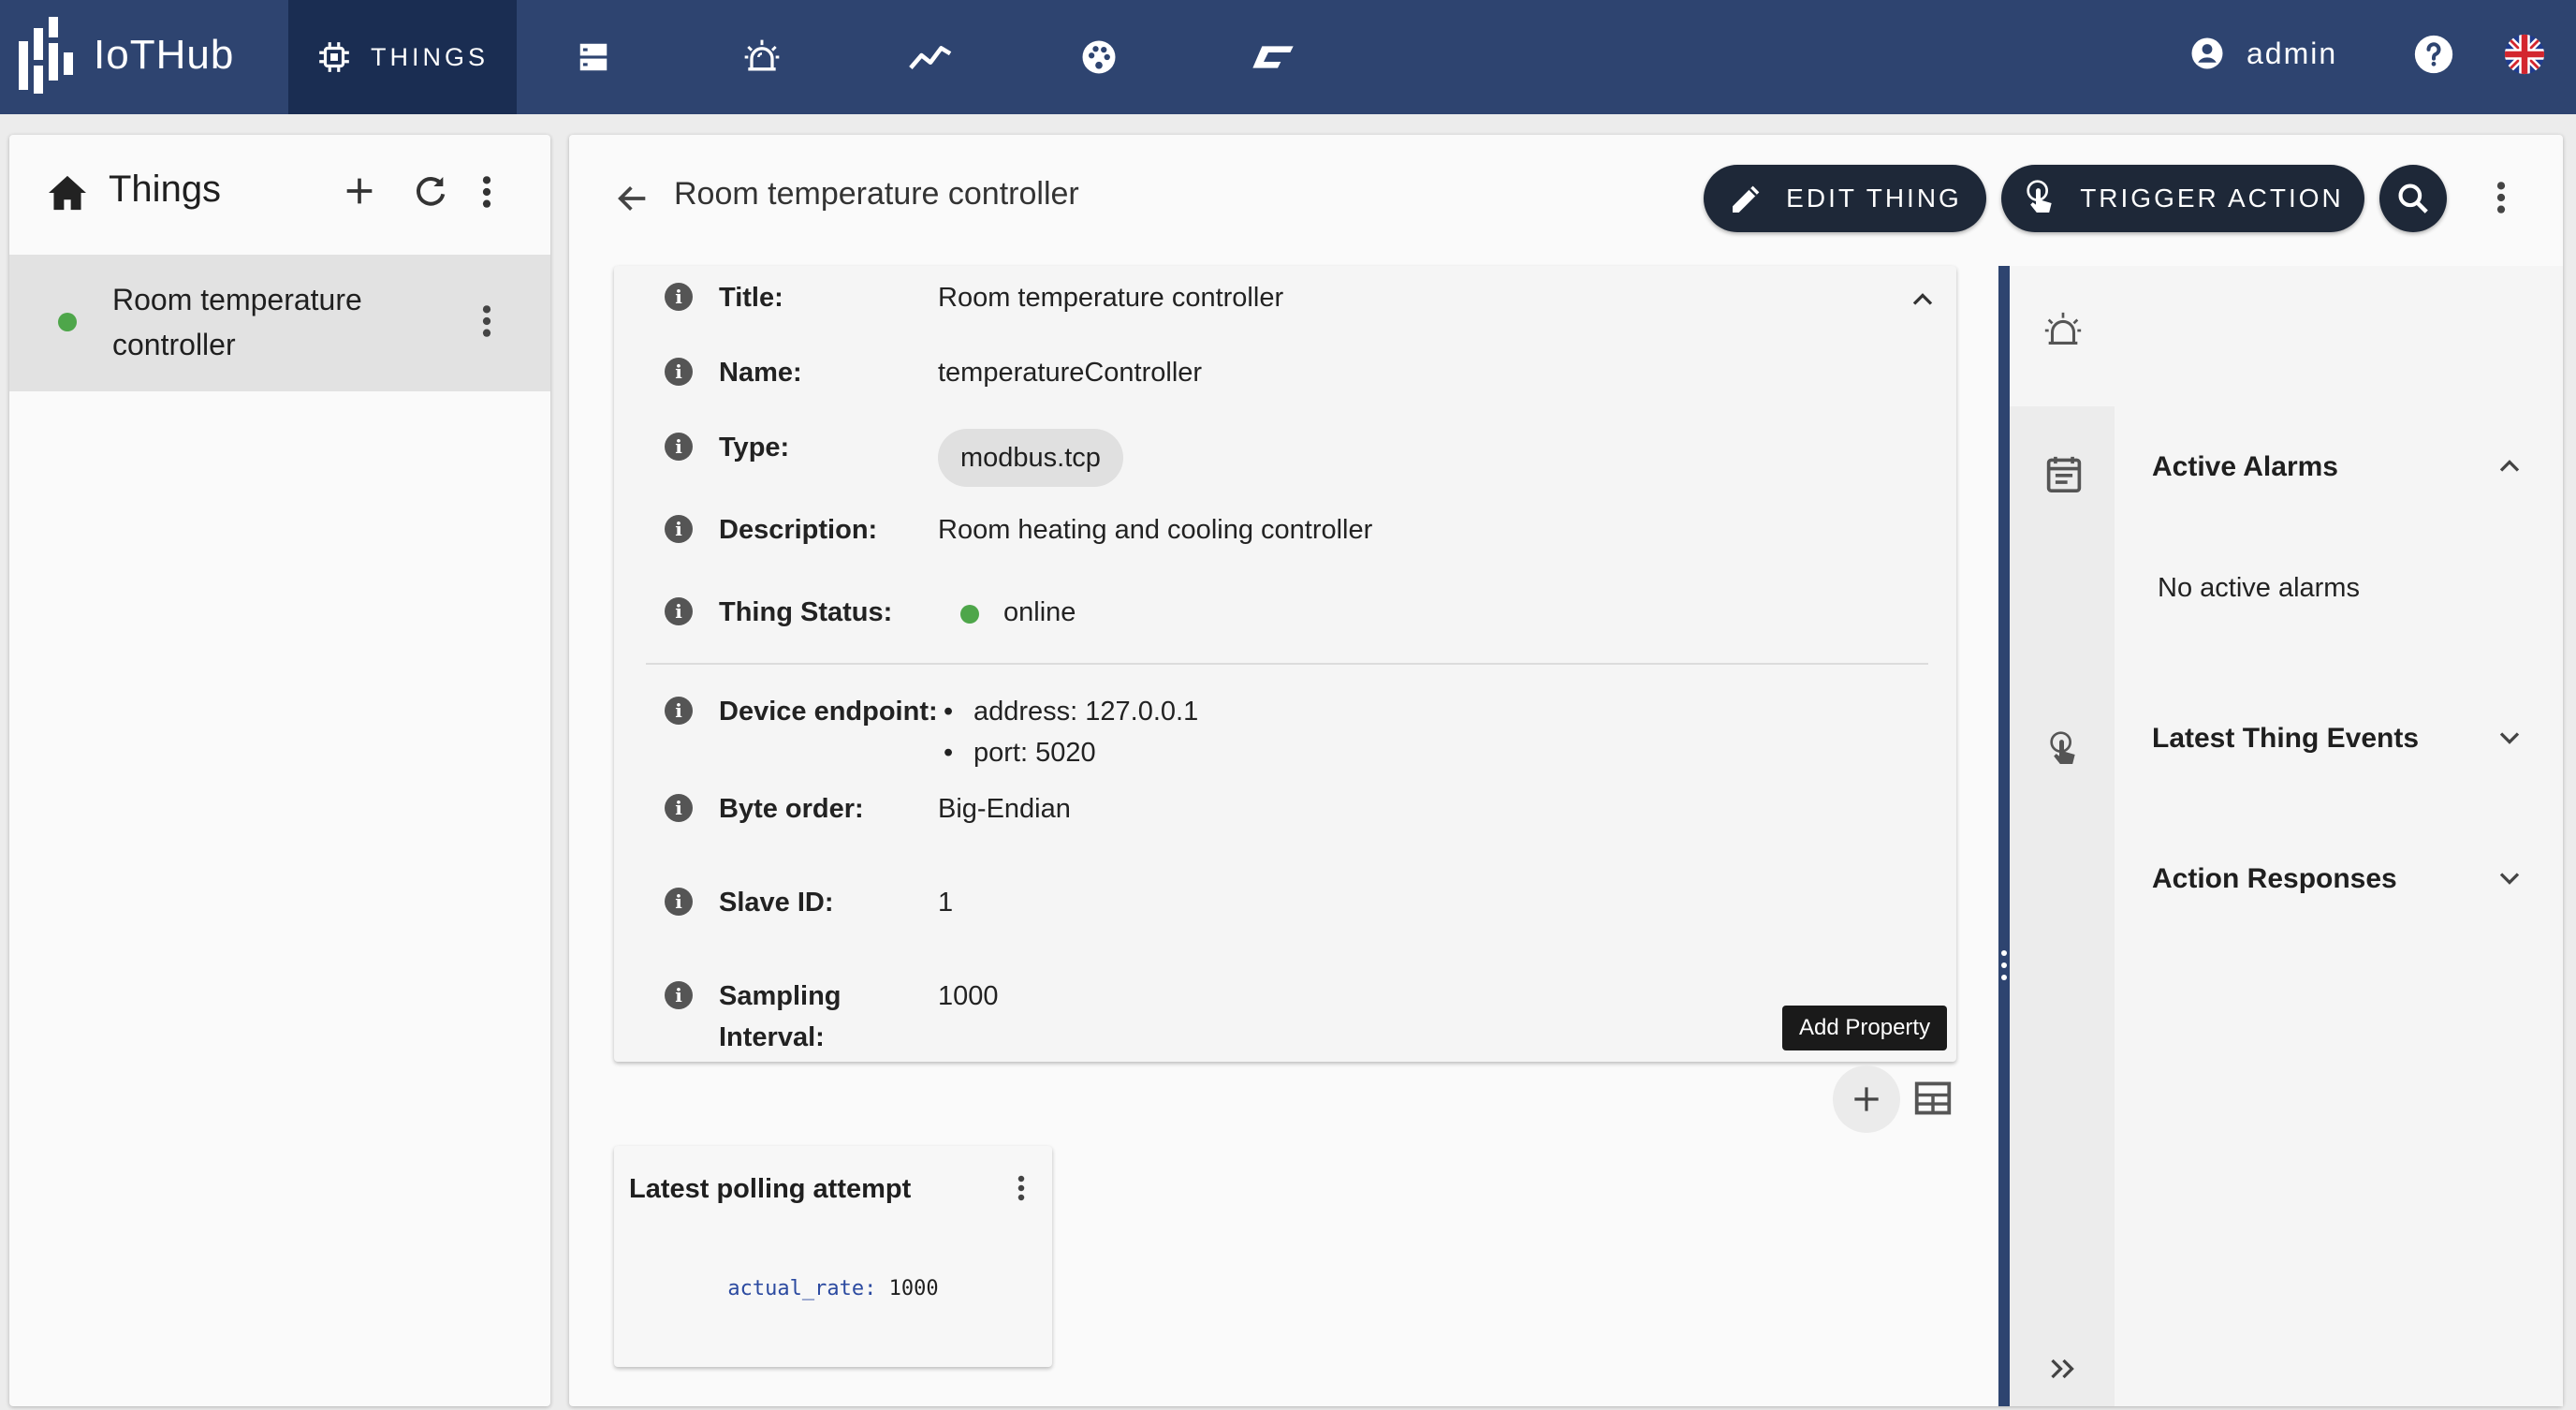 The image size is (2576, 1410). What do you see at coordinates (907, 1288) in the screenshot?
I see `poll-code-value: 1000` at bounding box center [907, 1288].